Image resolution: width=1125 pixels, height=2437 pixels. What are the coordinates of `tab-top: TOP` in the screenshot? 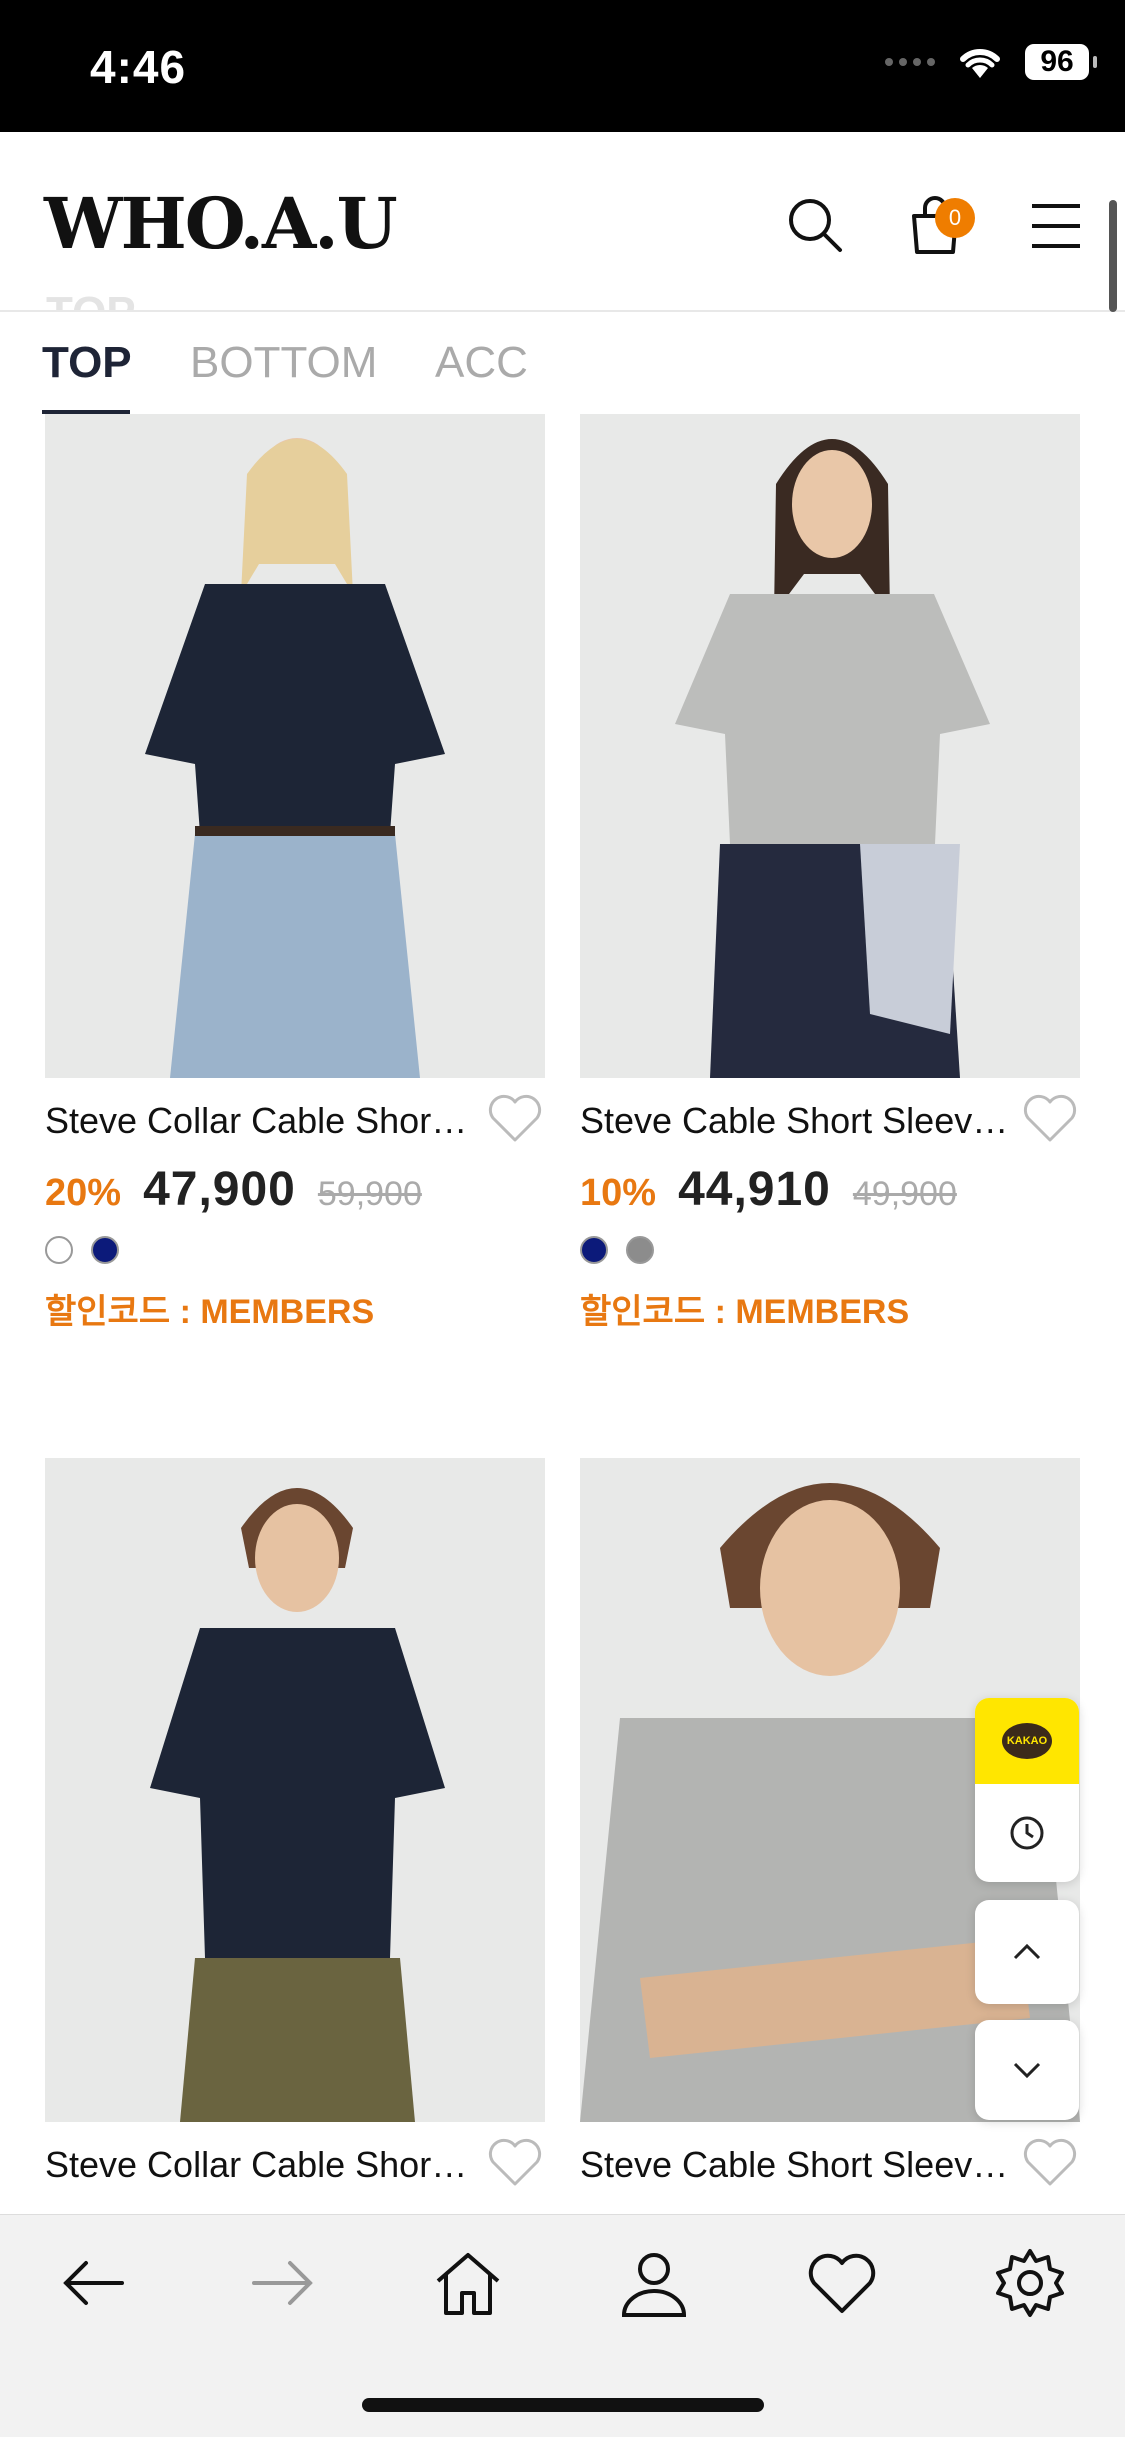 It's located at (87, 363).